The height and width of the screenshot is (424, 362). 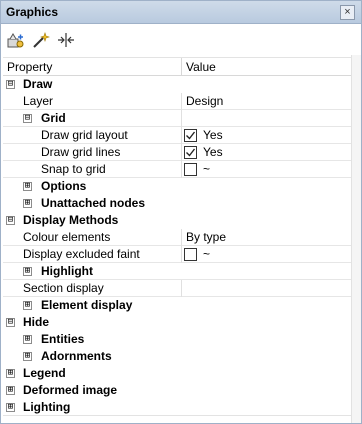 I want to click on draw-grid-layout-checkbox, so click(x=190, y=135).